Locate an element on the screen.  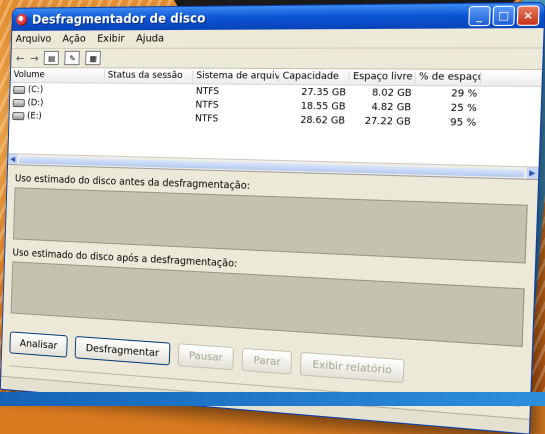
menu-exibir: Exibir is located at coordinates (111, 38).